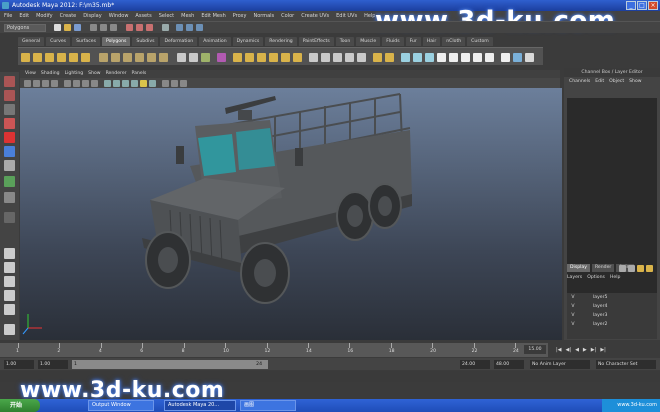 This screenshot has width=660, height=412. I want to click on shelf-tab-general: General, so click(31, 41).